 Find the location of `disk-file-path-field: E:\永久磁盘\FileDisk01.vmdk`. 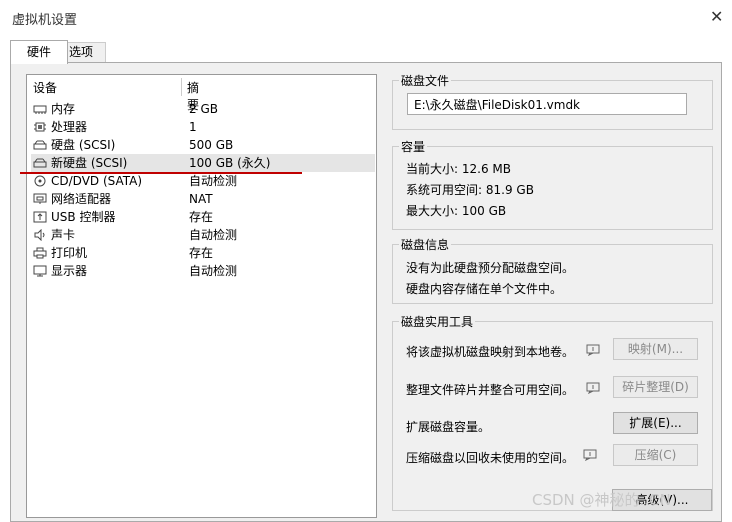

disk-file-path-field: E:\永久磁盘\FileDisk01.vmdk is located at coordinates (547, 104).